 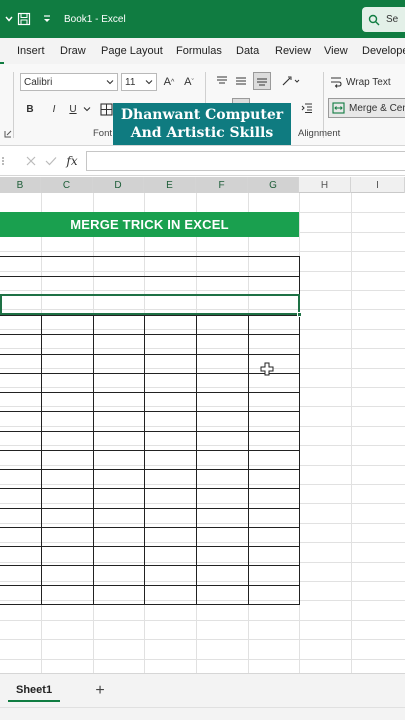 I want to click on banner-line-2: And Artistic Skills, so click(x=202, y=133).